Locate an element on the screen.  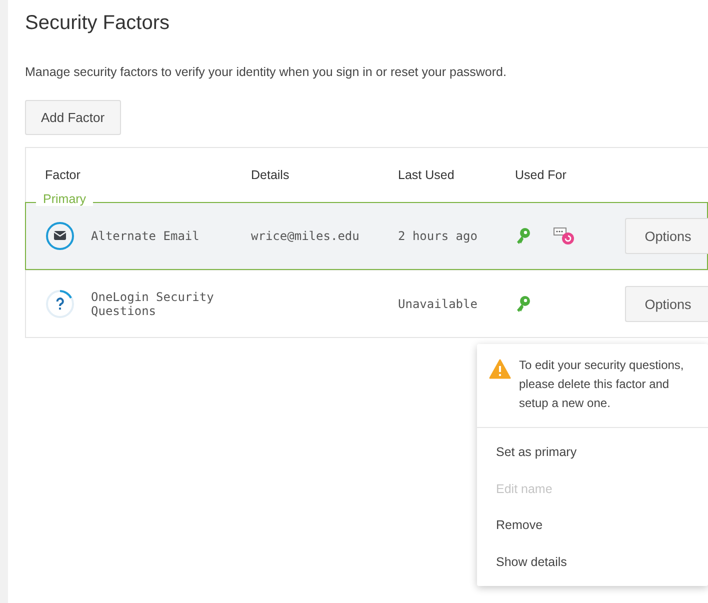
factor-name: Alternate Email is located at coordinates (145, 236).